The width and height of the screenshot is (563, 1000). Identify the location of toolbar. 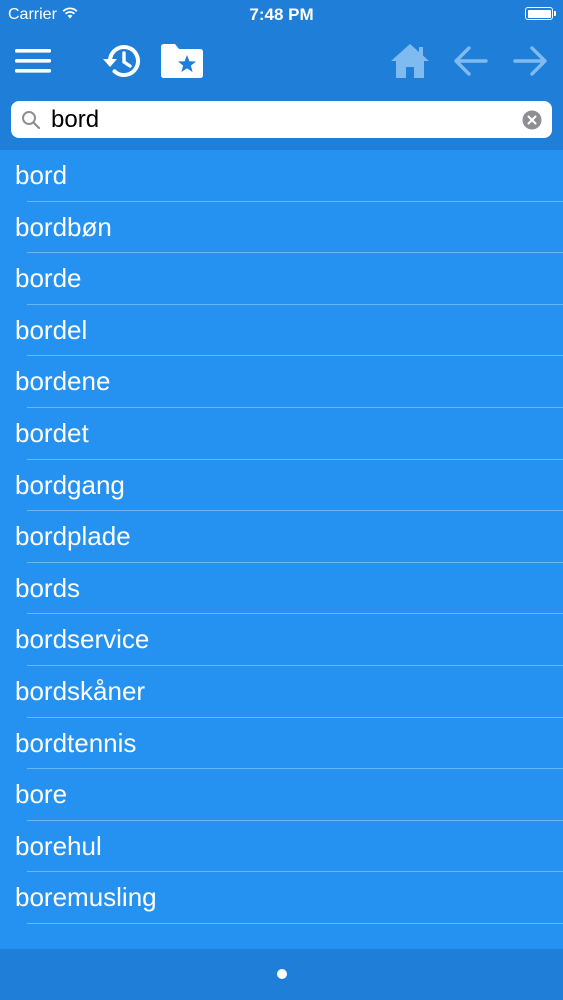
(281, 61).